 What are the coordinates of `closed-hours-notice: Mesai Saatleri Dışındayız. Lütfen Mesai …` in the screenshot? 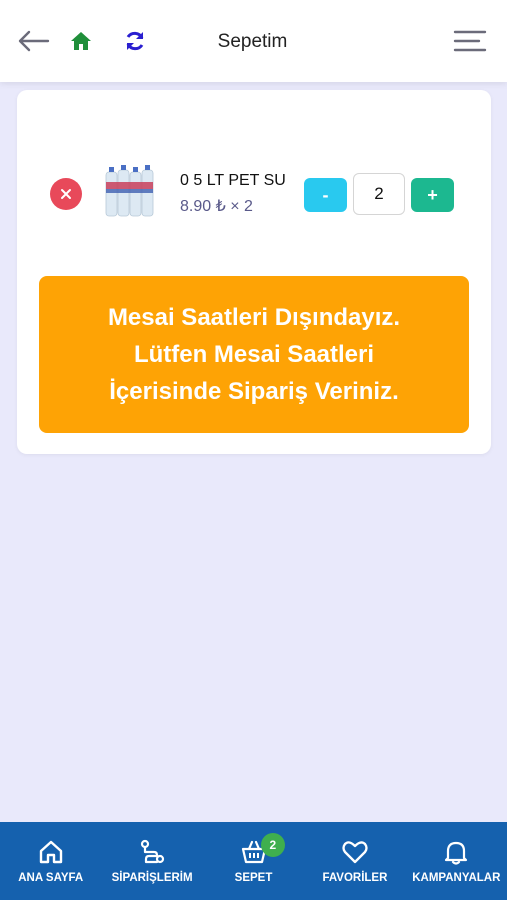 It's located at (254, 354).